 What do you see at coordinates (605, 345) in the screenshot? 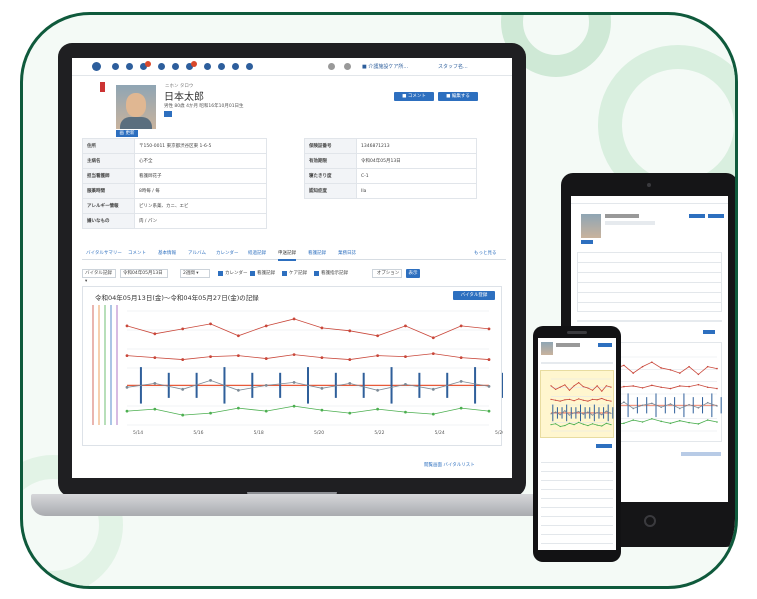
I see `comment-button` at bounding box center [605, 345].